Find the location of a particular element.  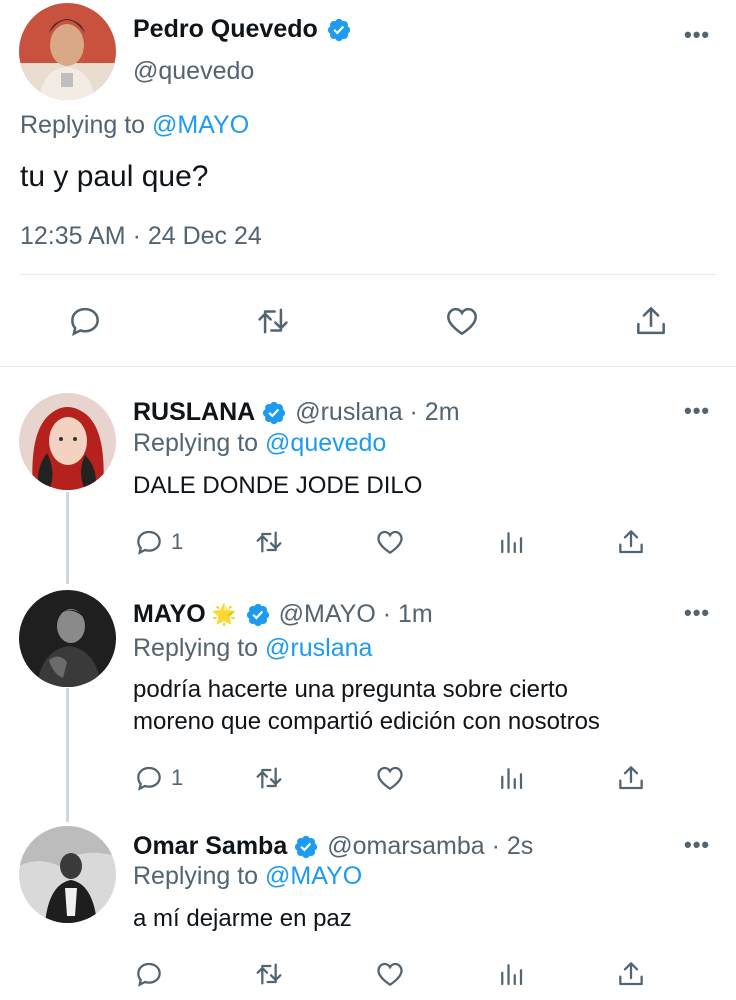

reply-header: Omar Samba @omarsamba · 2s is located at coordinates (333, 846).